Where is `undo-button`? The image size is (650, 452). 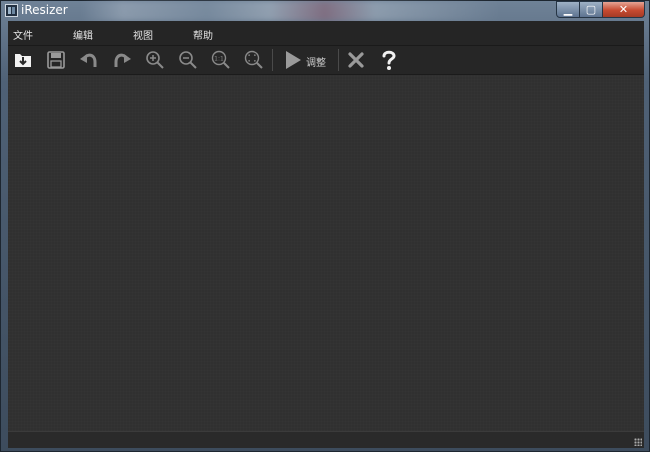
undo-button is located at coordinates (89, 60).